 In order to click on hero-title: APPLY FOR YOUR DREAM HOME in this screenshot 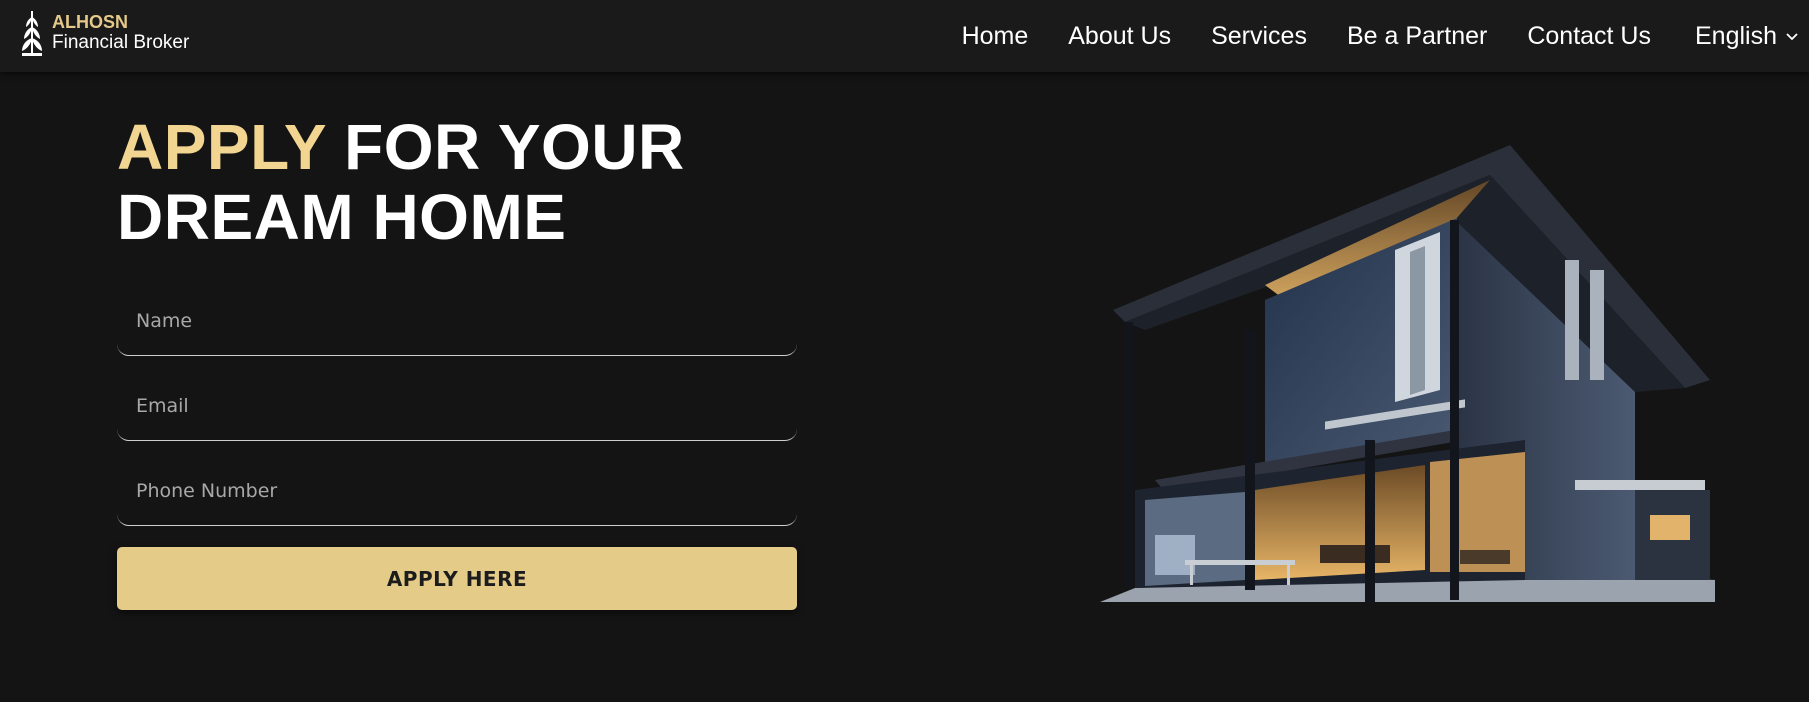, I will do `click(401, 182)`.